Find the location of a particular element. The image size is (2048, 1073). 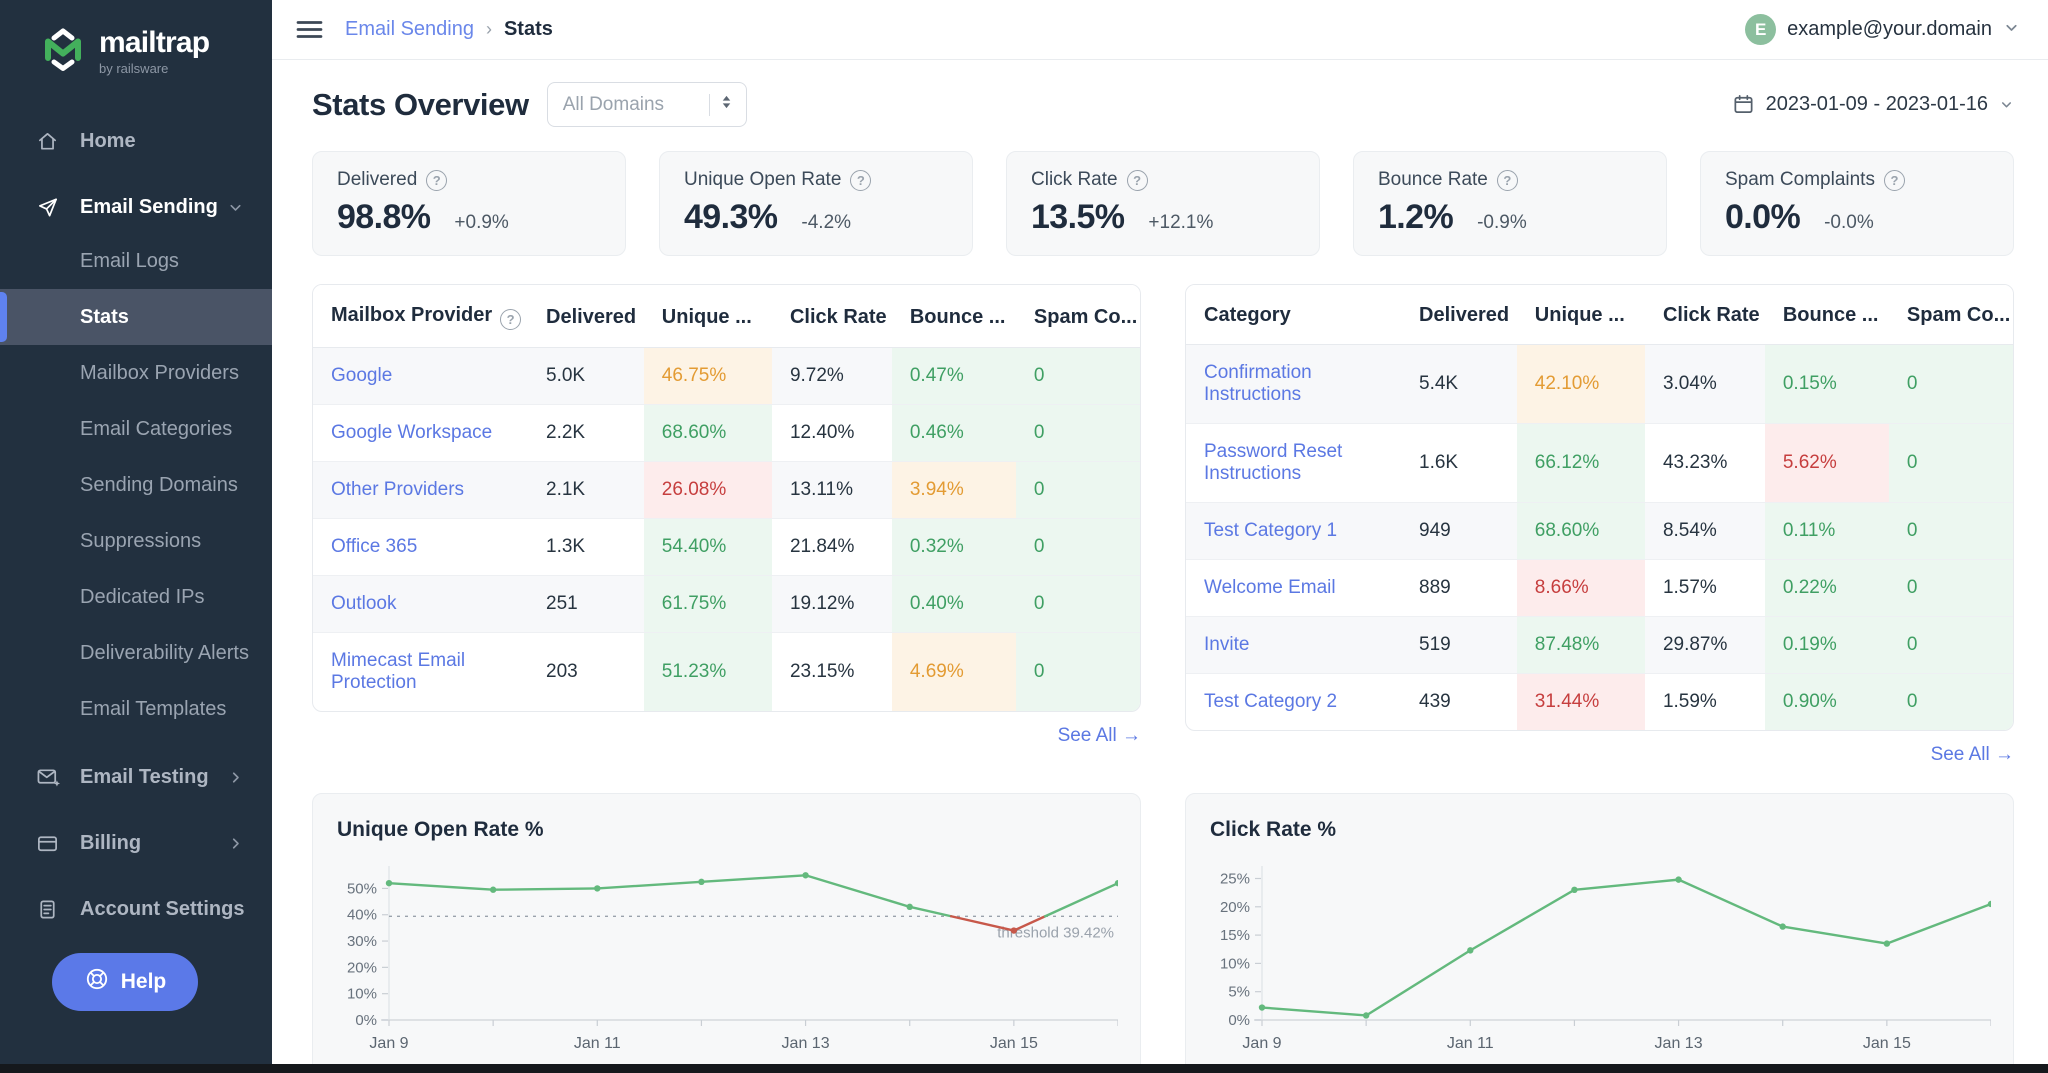

hamburger-menu-icon is located at coordinates (309, 29).